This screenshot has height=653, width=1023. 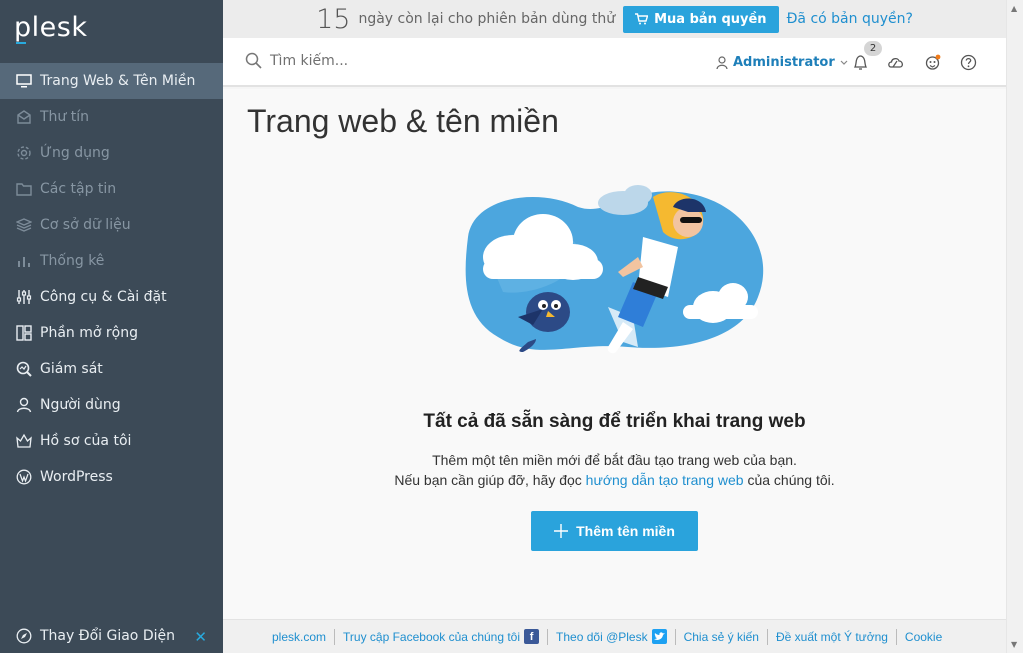 I want to click on sidebar-item-label: WordPress, so click(x=76, y=477).